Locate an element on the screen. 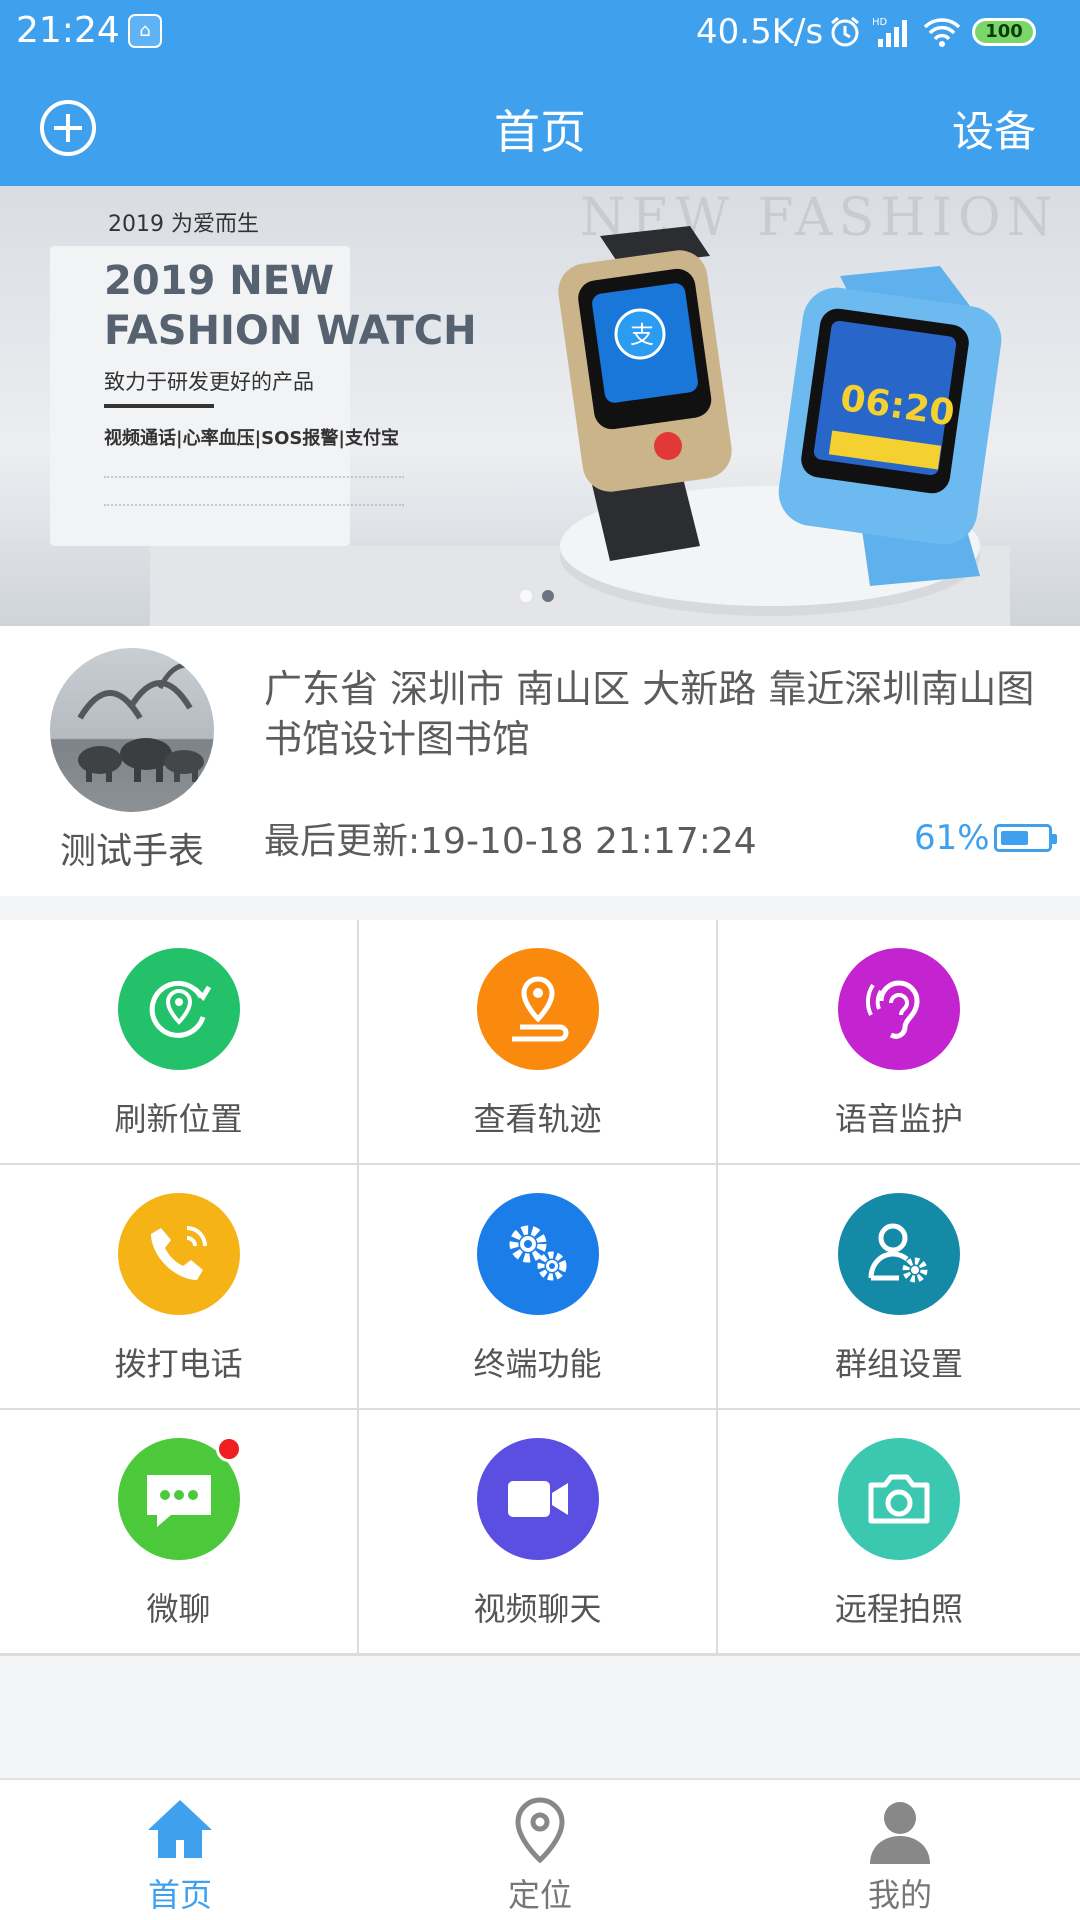  banner-headline-2: FASHION WATCH is located at coordinates (290, 331).